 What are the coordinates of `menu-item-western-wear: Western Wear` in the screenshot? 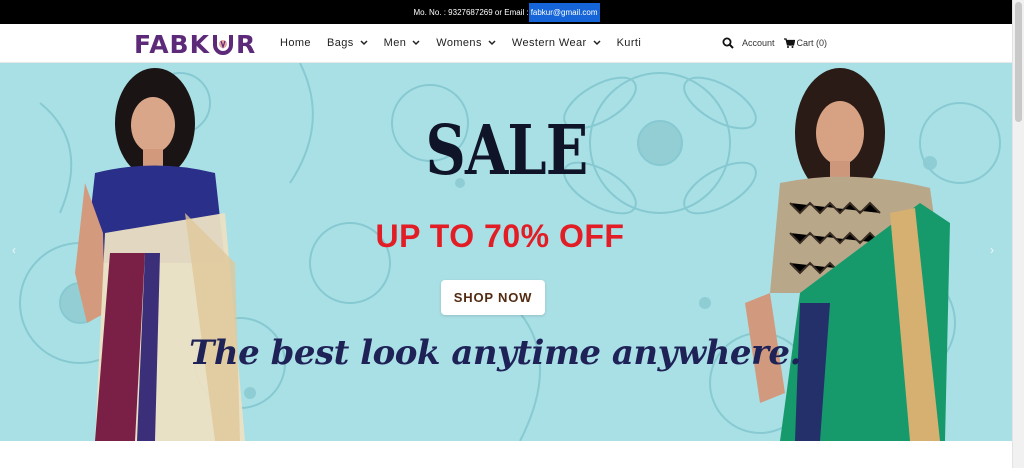 It's located at (556, 43).